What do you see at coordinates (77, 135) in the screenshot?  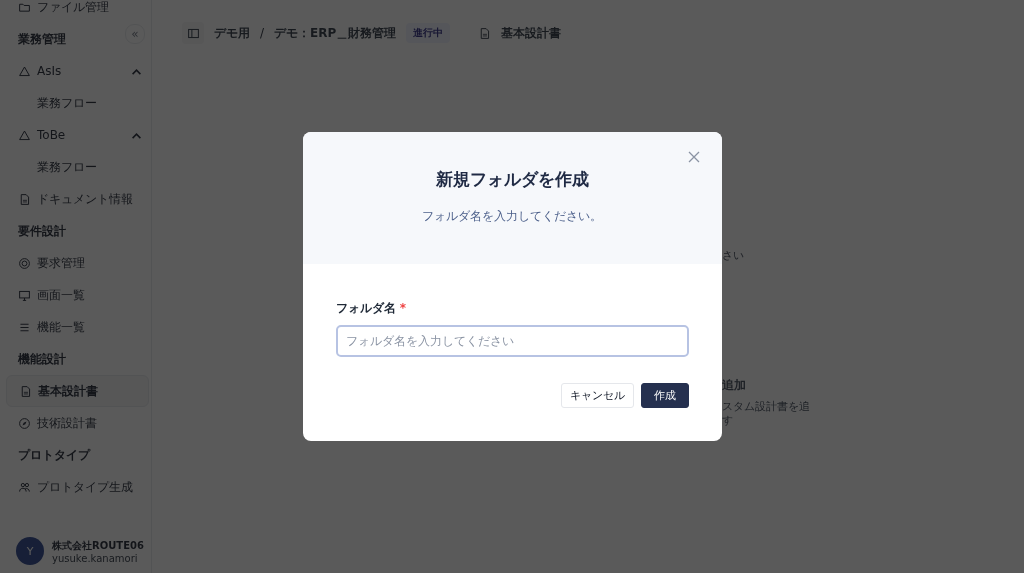 I see `sidebar-item: ToBe` at bounding box center [77, 135].